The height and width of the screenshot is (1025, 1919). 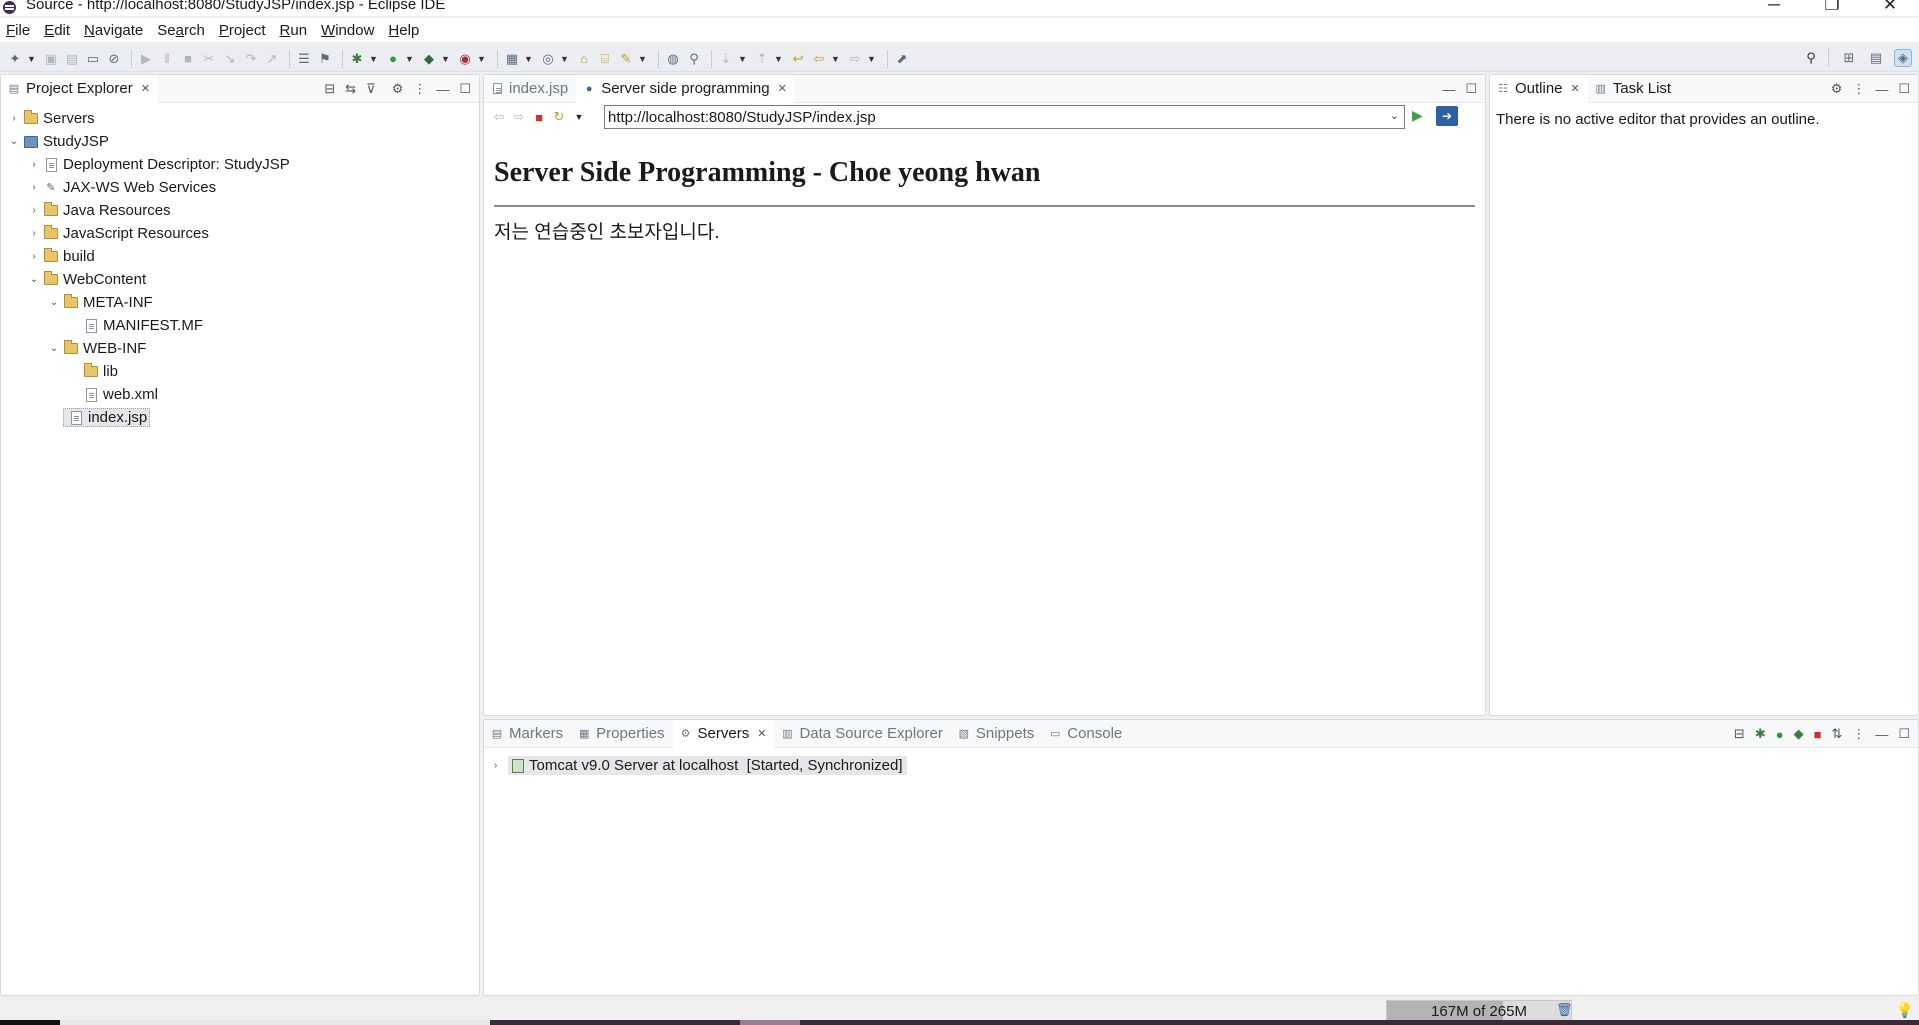 I want to click on stop-server-icon: ■, so click(x=1818, y=734).